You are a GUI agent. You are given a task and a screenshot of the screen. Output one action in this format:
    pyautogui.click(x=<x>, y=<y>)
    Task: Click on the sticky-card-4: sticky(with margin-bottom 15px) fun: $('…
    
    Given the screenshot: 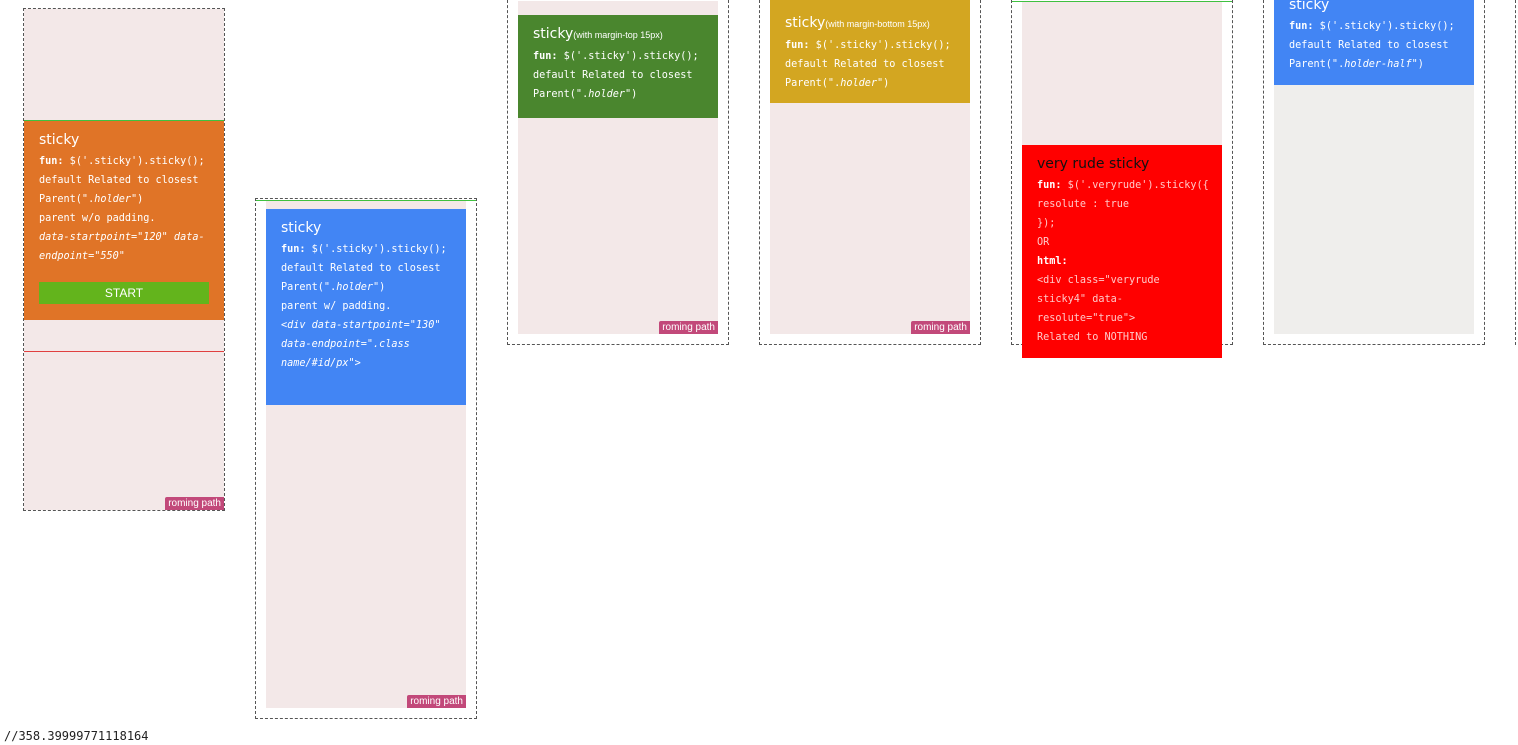 What is the action you would take?
    pyautogui.click(x=870, y=51)
    